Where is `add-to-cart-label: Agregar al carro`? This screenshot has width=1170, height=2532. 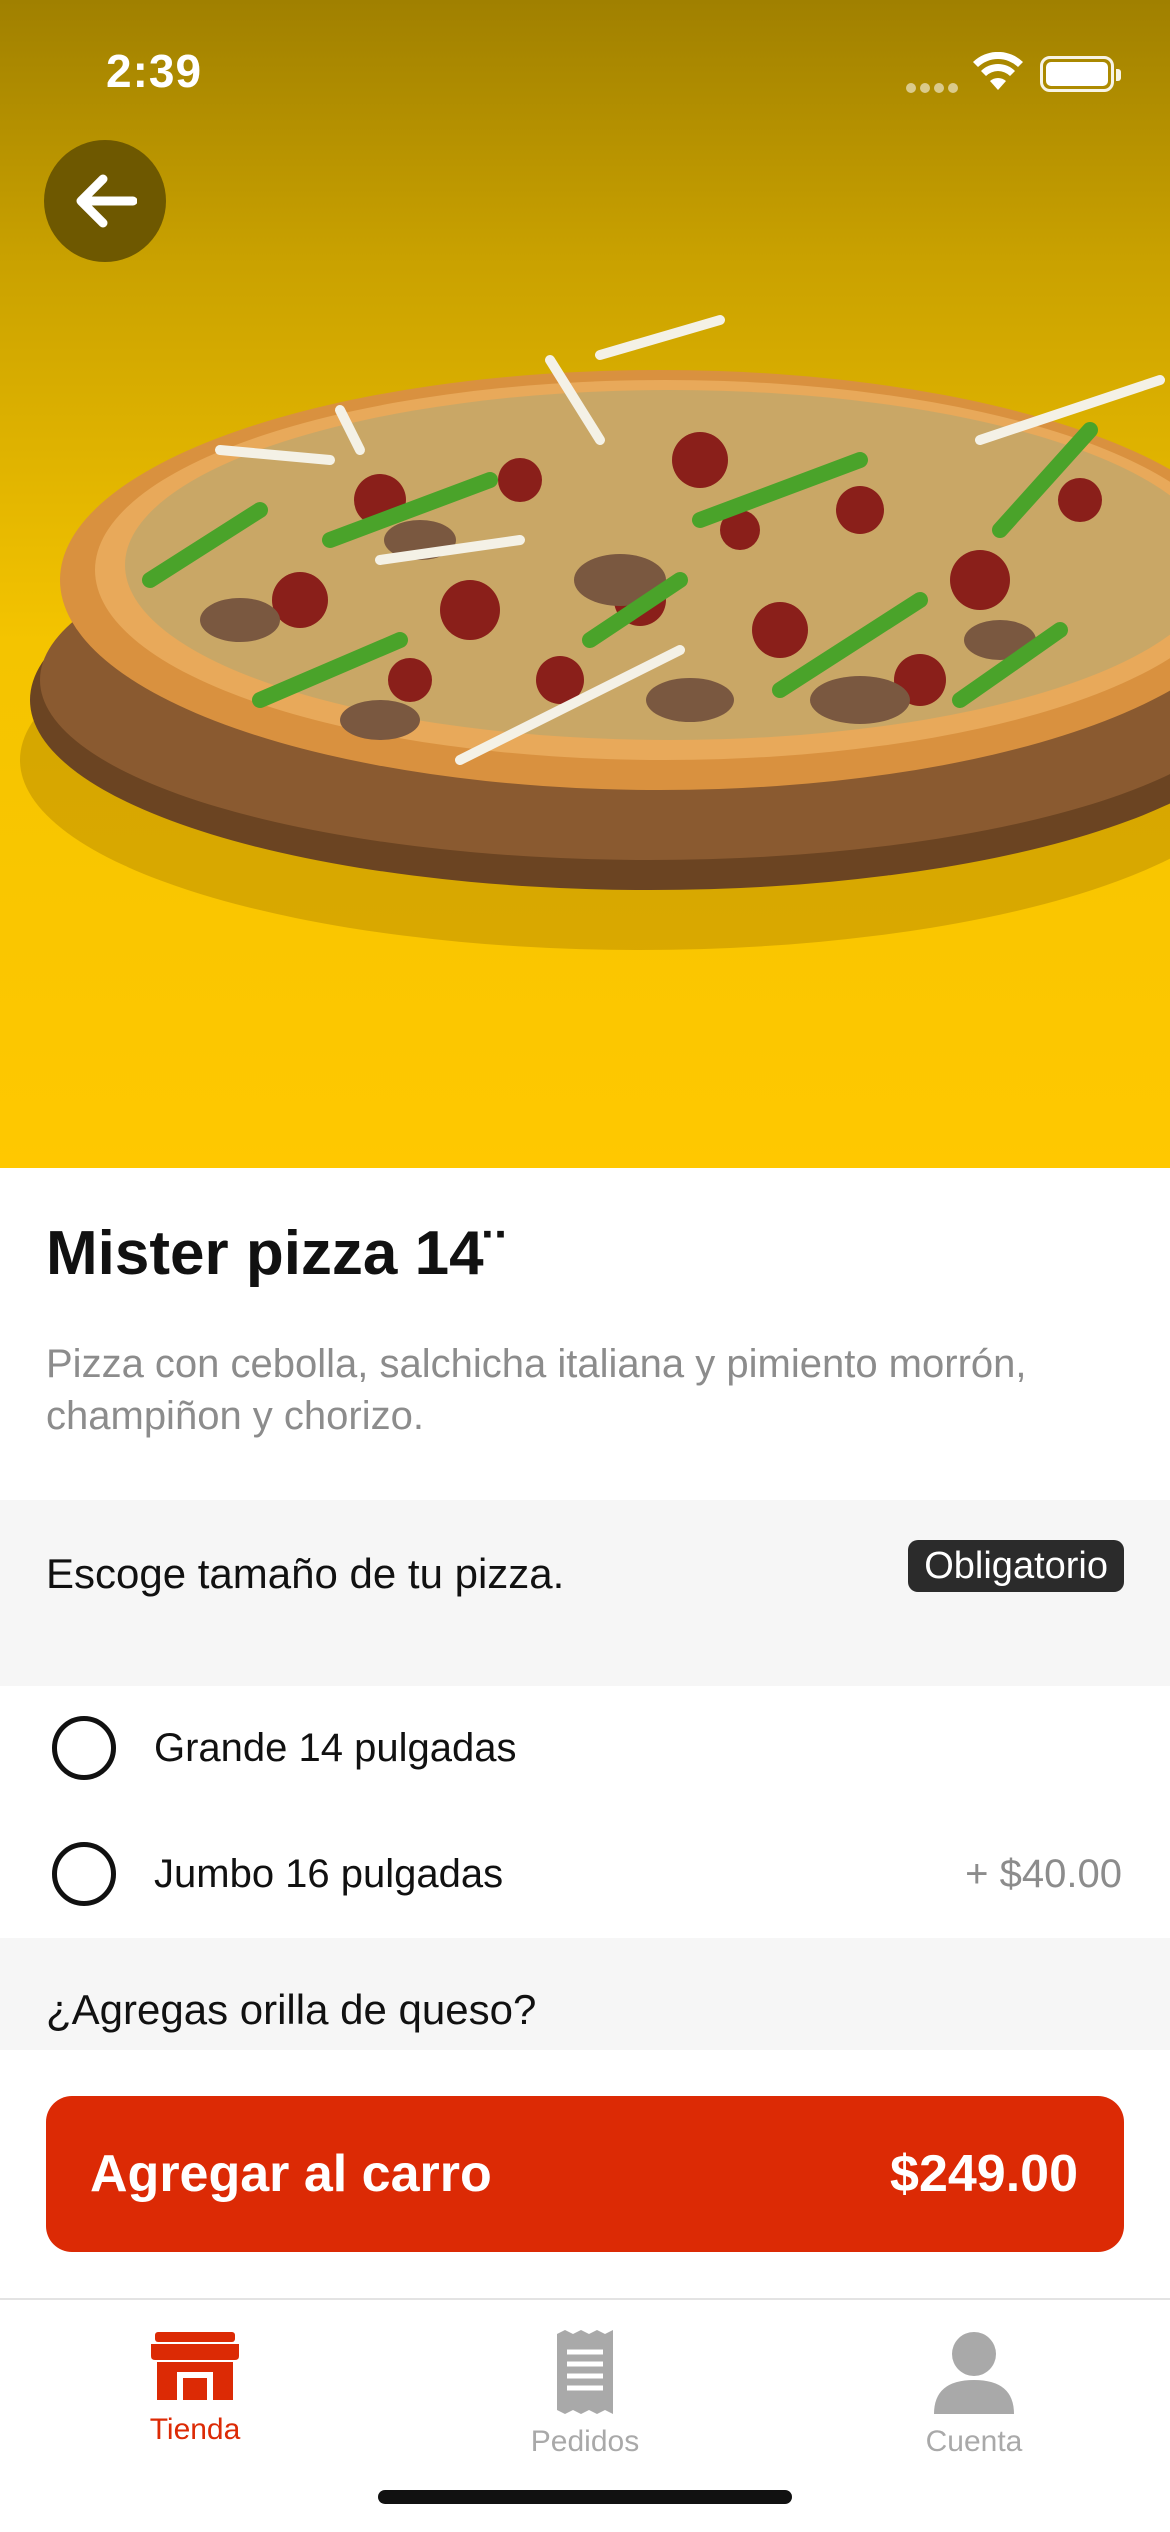
add-to-cart-label: Agregar al carro is located at coordinates (291, 2174).